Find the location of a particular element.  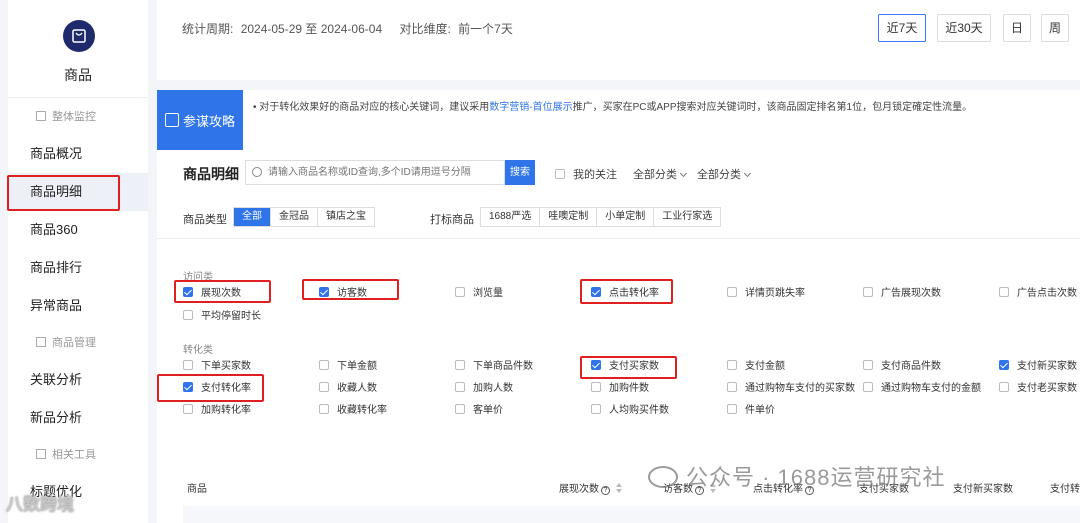

metric-checkbox: 件单价 is located at coordinates (751, 411).